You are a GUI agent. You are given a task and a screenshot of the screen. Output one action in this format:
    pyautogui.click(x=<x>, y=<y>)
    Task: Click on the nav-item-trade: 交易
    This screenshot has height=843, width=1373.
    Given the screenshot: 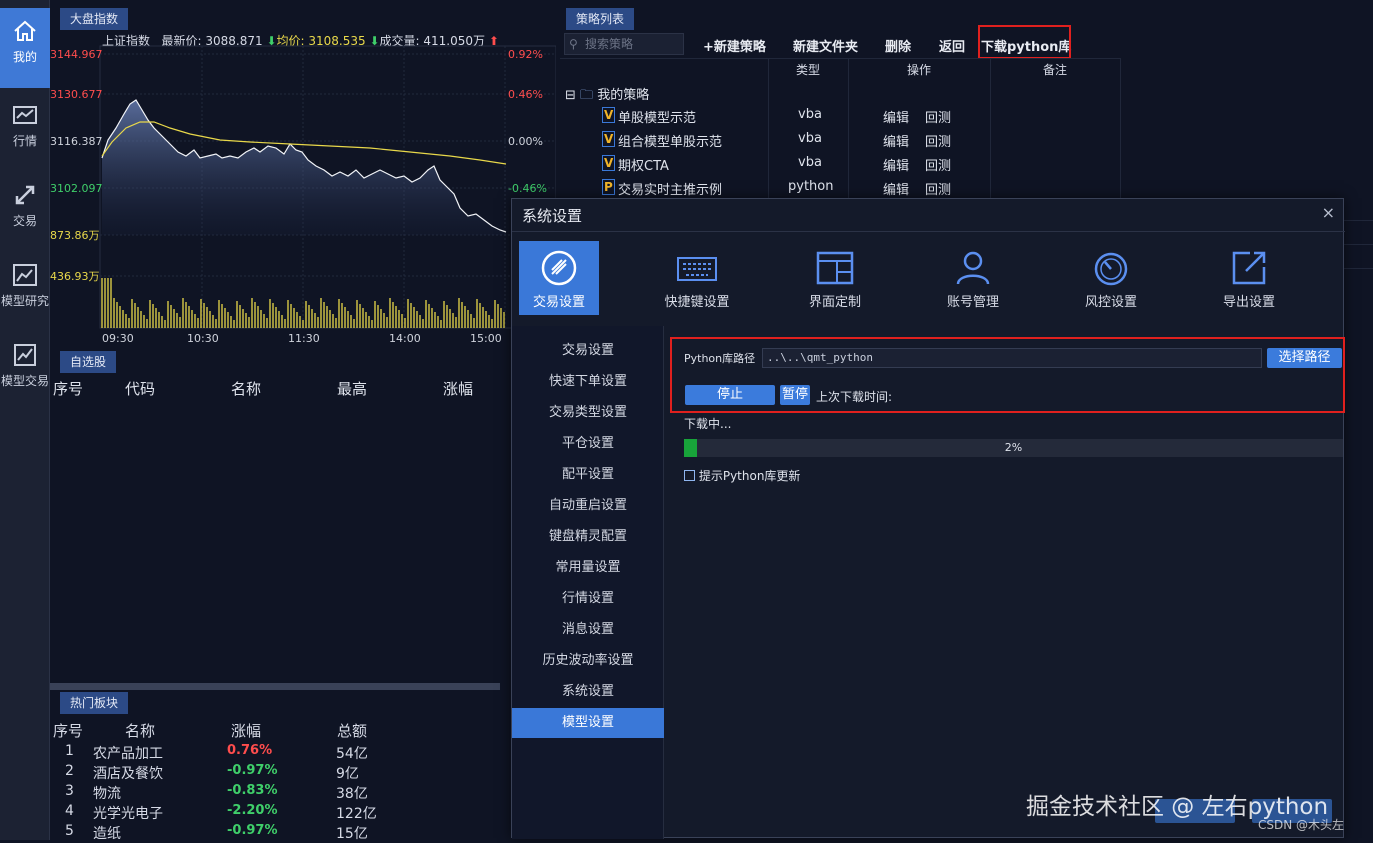 What is the action you would take?
    pyautogui.click(x=25, y=212)
    